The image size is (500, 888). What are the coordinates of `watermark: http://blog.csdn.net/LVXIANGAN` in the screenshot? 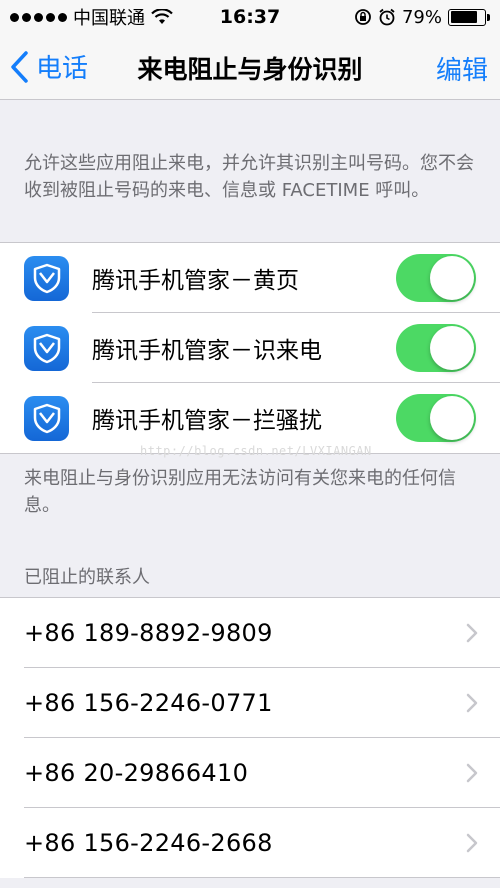 It's located at (256, 451).